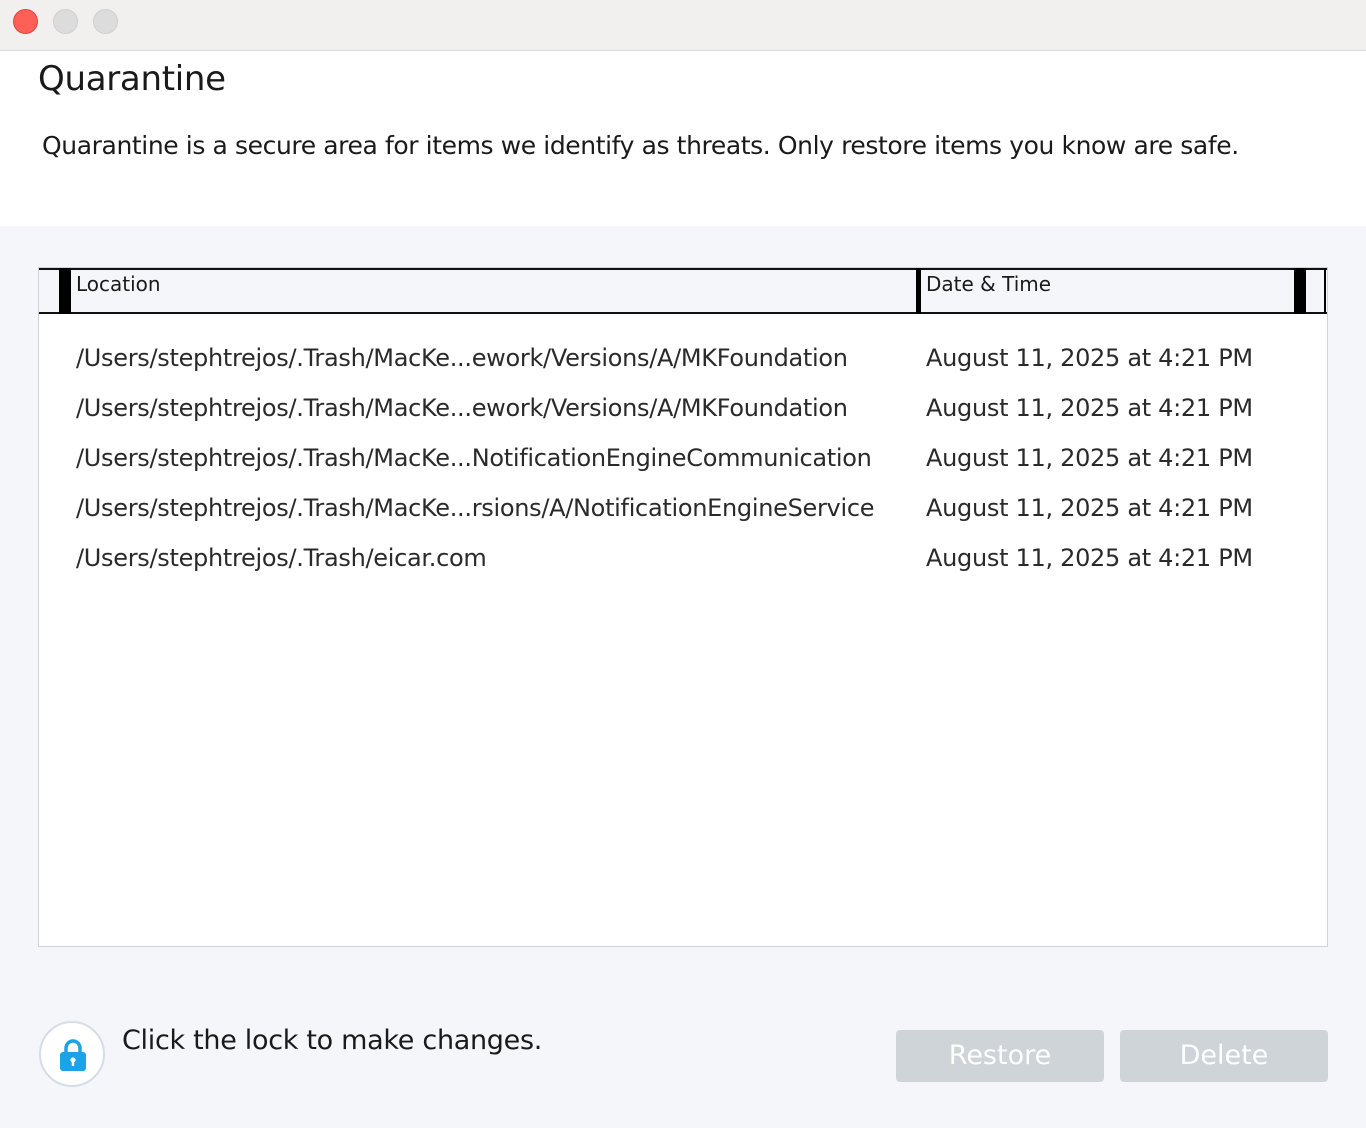 The width and height of the screenshot is (1366, 1128). I want to click on title-bar, so click(683, 25).